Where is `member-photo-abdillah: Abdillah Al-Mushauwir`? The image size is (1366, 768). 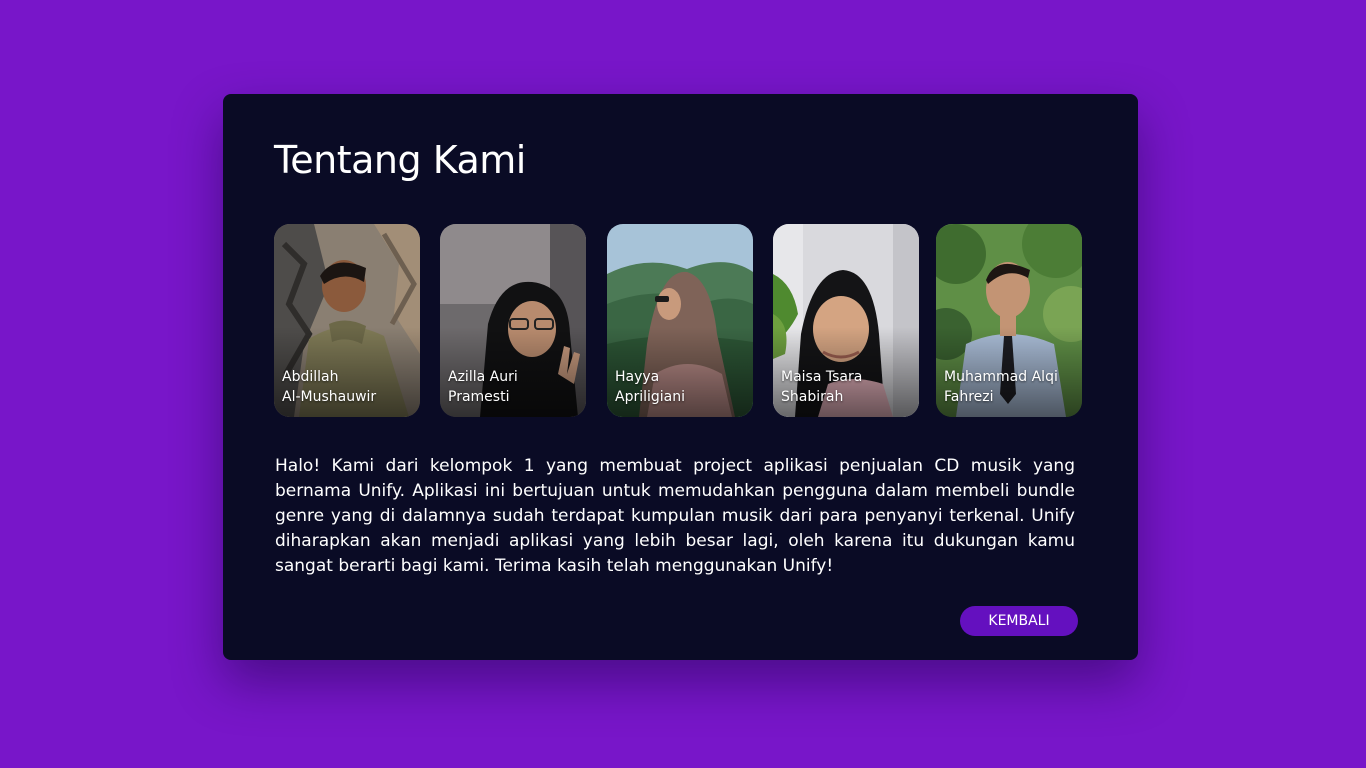 member-photo-abdillah: Abdillah Al-Mushauwir is located at coordinates (347, 320).